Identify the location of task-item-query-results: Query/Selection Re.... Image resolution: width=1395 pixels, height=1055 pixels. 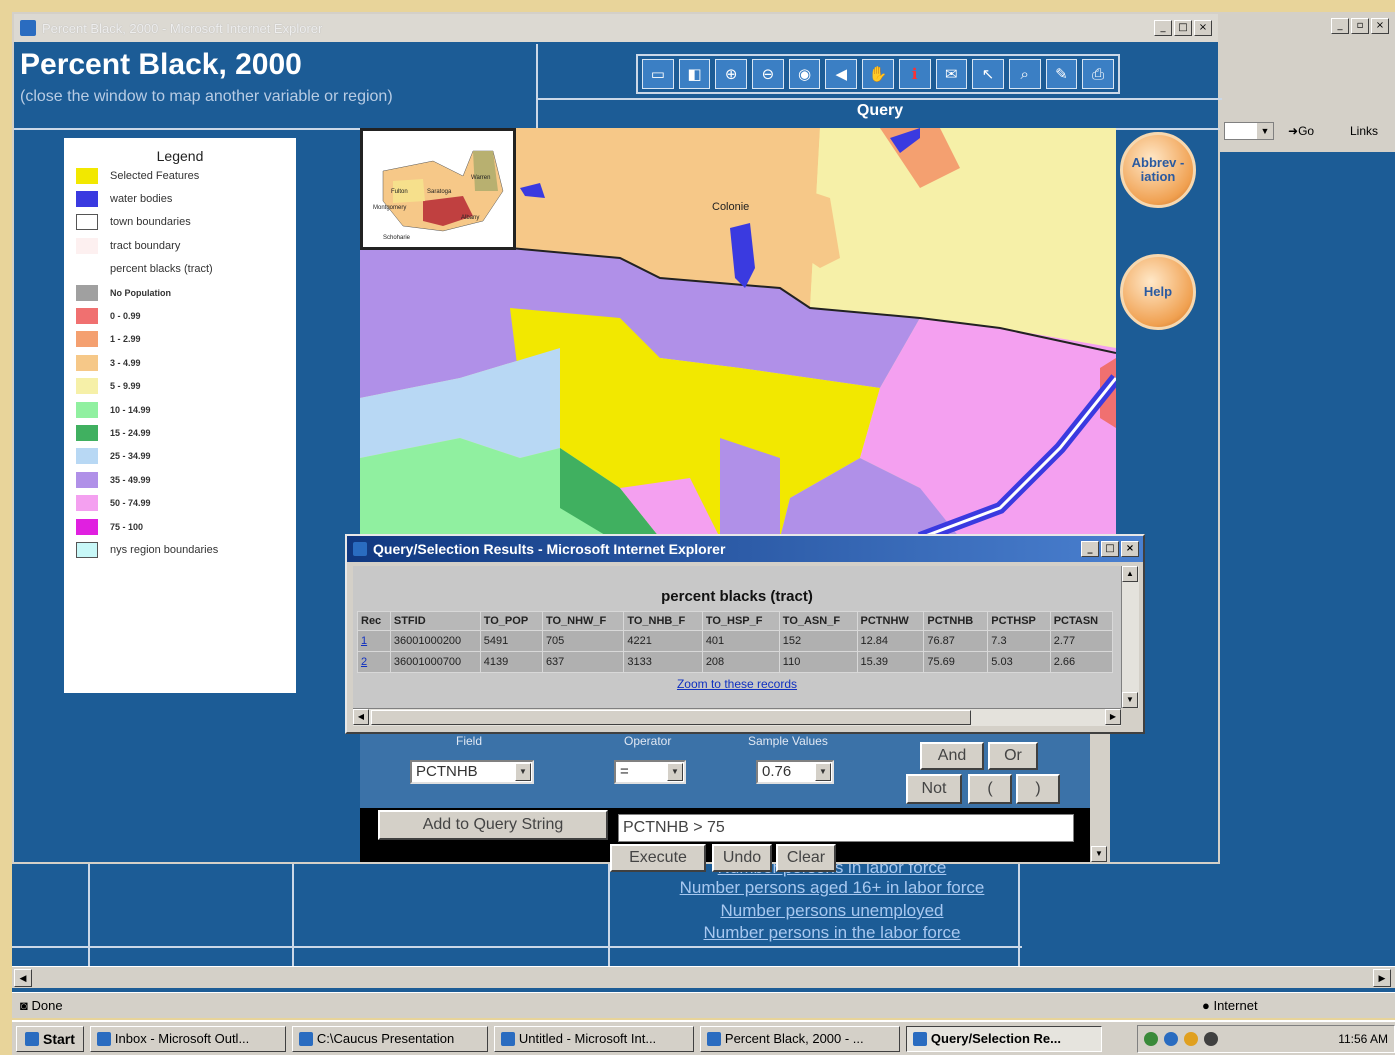
(1003, 1038).